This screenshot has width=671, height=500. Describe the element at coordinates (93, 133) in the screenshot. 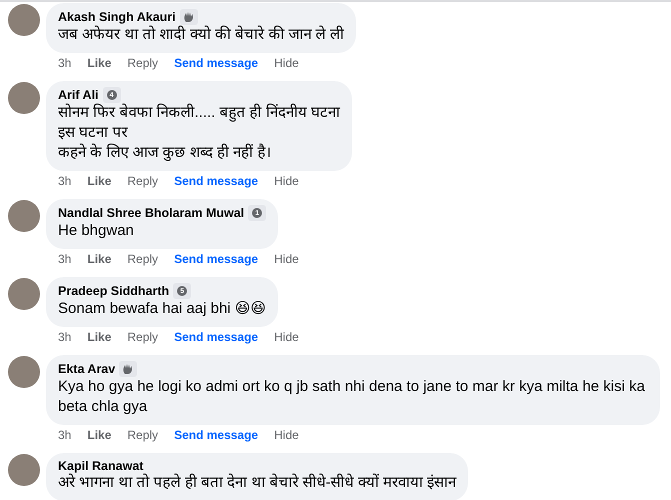

I see `comment-text: इस घटना पर` at that location.